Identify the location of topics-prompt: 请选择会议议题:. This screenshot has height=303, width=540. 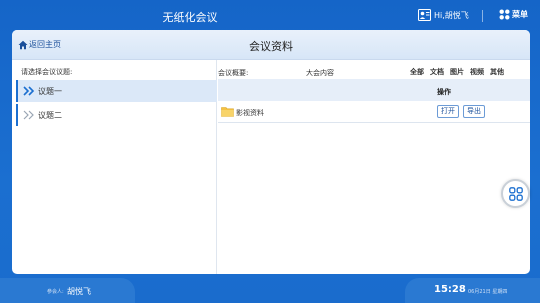
(47, 72).